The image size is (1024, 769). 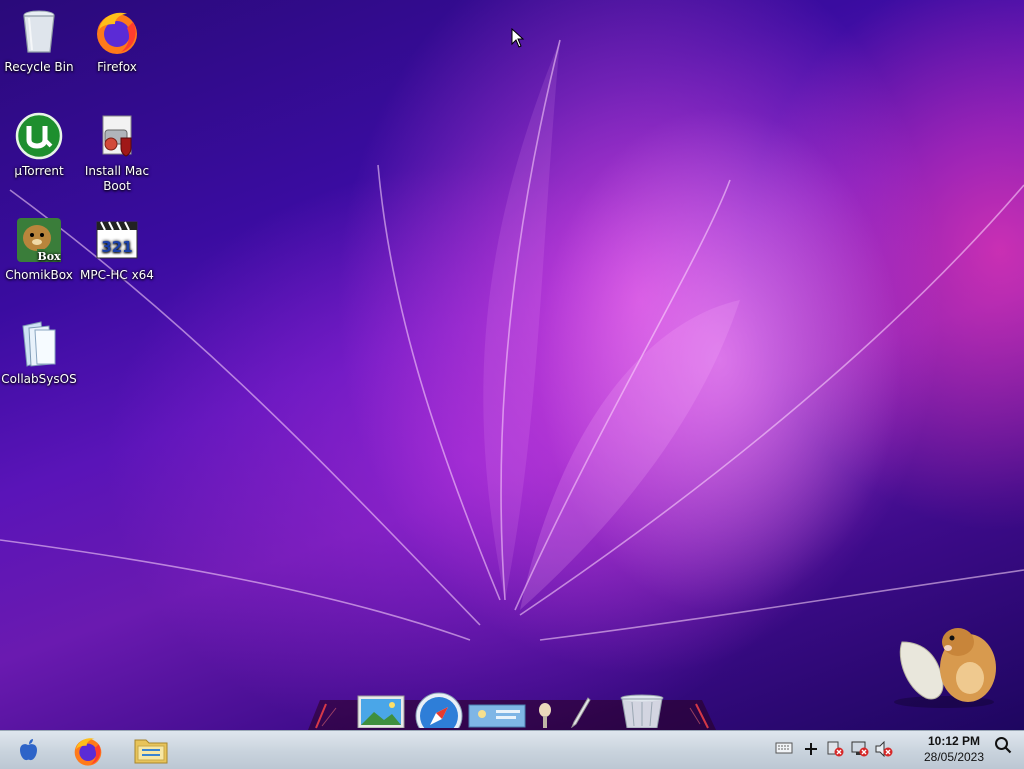 I want to click on lamp-icon, so click(x=545, y=714).